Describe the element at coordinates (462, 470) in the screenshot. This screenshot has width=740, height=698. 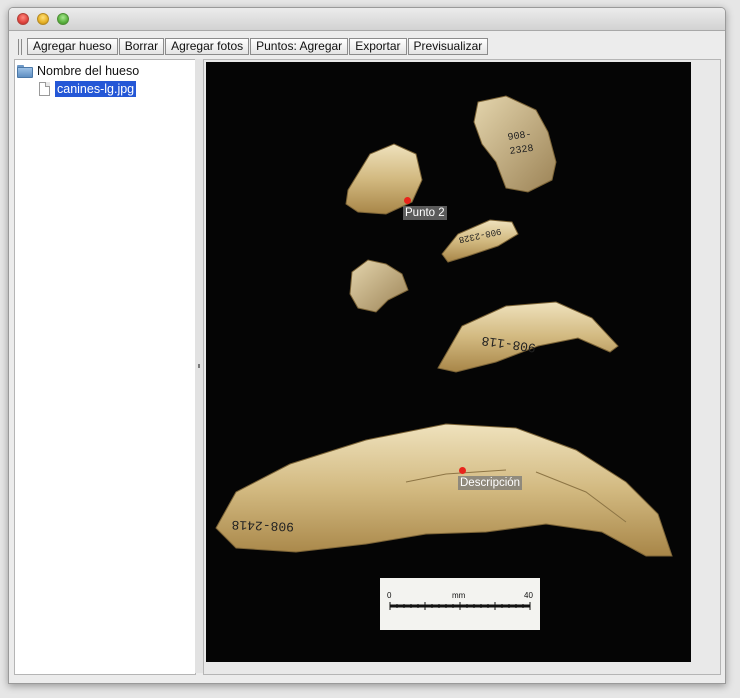
I see `point-marker-description` at that location.